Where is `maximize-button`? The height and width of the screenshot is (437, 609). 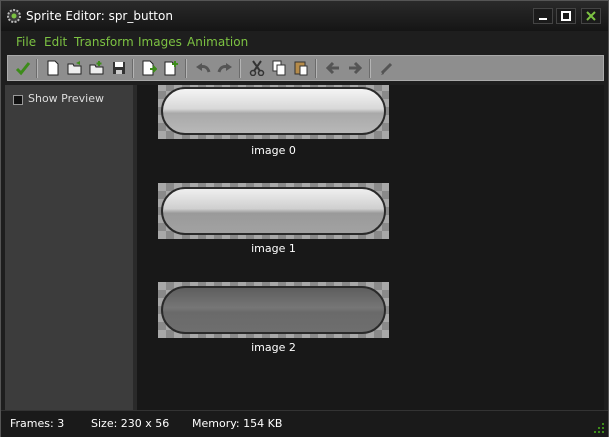 maximize-button is located at coordinates (566, 16).